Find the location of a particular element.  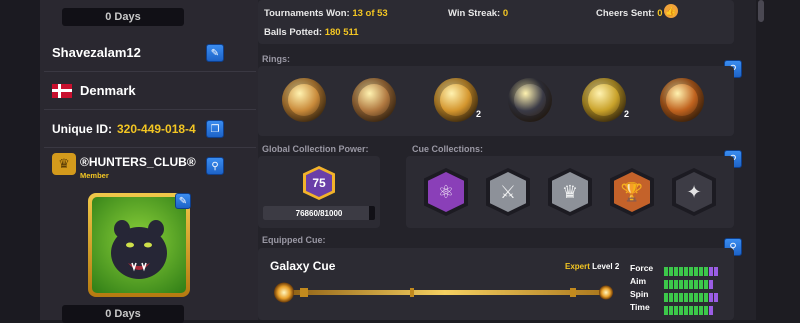

balls-potted: Balls Potted: 180 511 is located at coordinates (311, 32).